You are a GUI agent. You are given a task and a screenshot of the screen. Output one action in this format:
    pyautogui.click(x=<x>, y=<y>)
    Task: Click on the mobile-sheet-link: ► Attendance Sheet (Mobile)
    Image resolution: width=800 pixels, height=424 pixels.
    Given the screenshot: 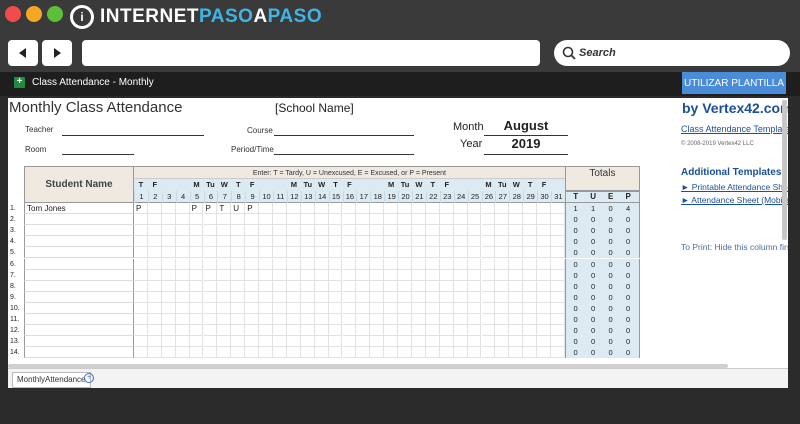 What is the action you would take?
    pyautogui.click(x=734, y=200)
    